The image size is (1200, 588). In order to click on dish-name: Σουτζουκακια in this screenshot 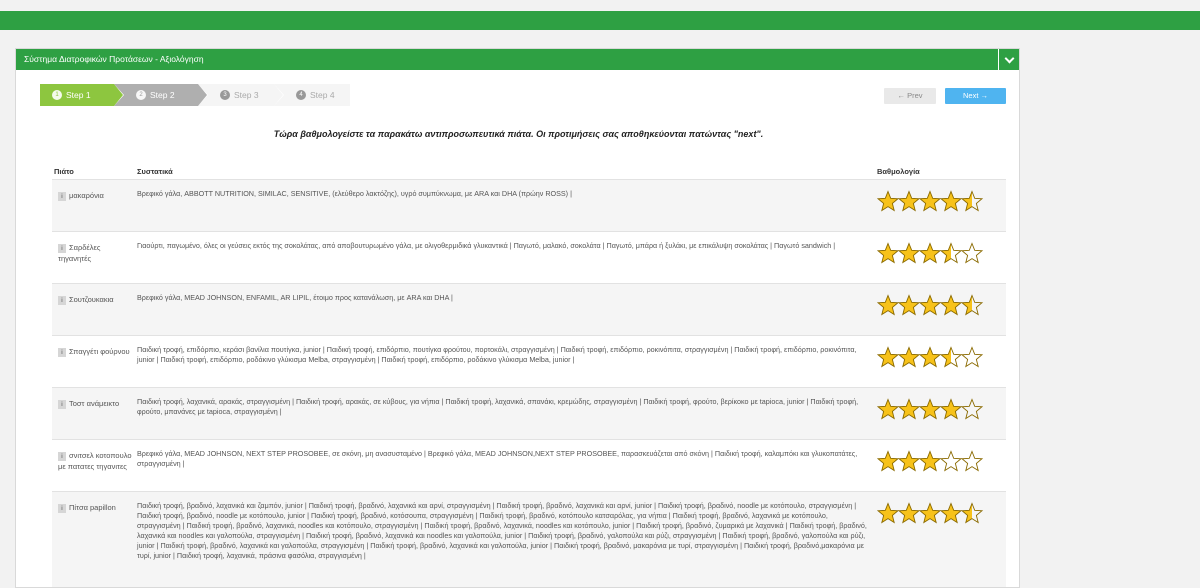, I will do `click(91, 299)`.